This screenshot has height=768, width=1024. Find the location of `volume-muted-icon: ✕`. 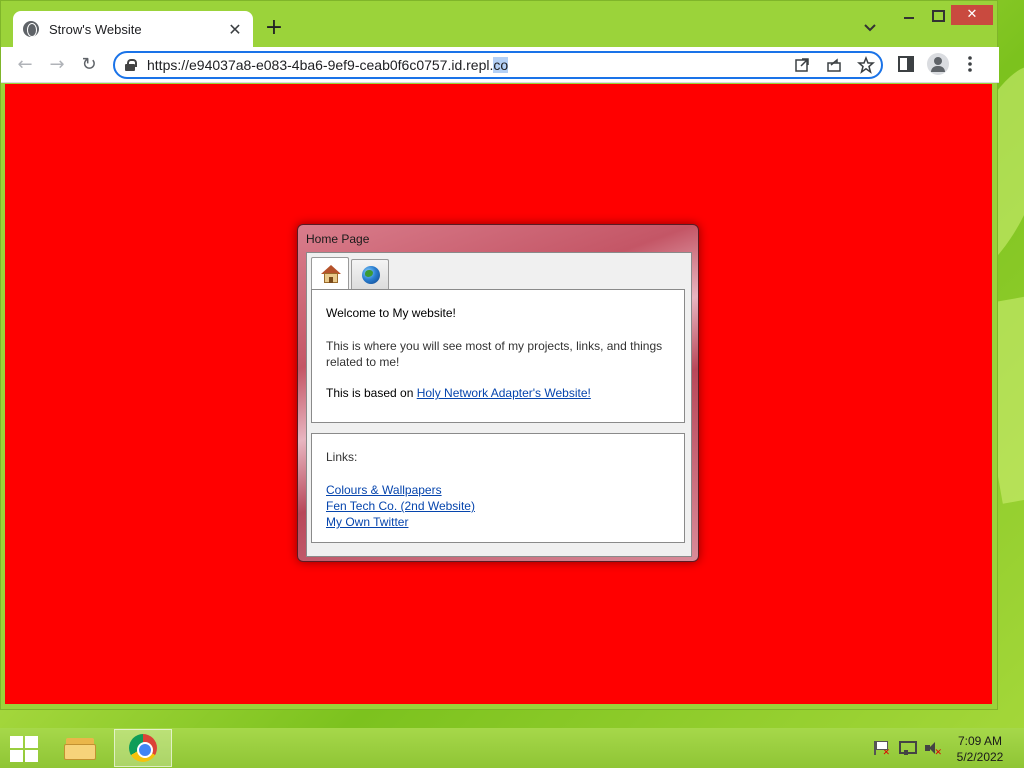

volume-muted-icon: ✕ is located at coordinates (933, 749).